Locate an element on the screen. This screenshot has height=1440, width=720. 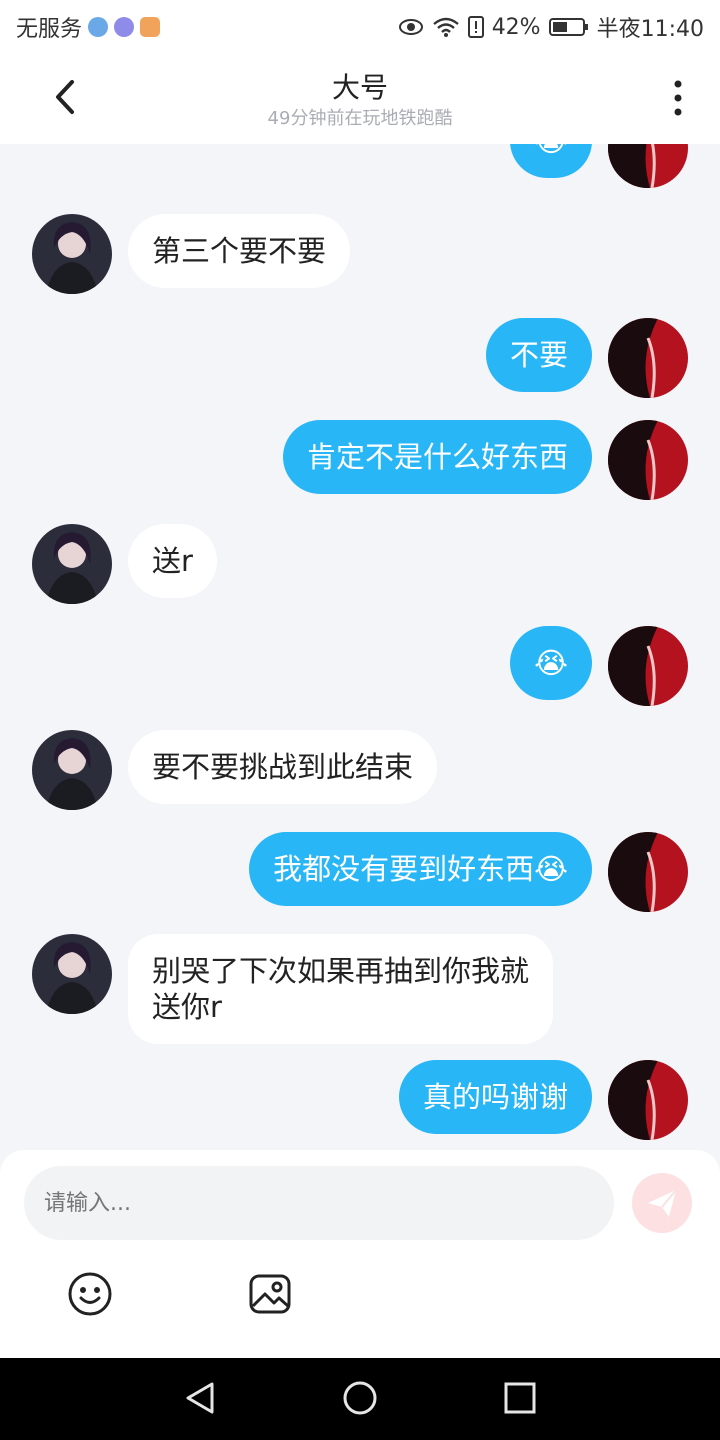
contact-name: 大号 is located at coordinates (359, 87).